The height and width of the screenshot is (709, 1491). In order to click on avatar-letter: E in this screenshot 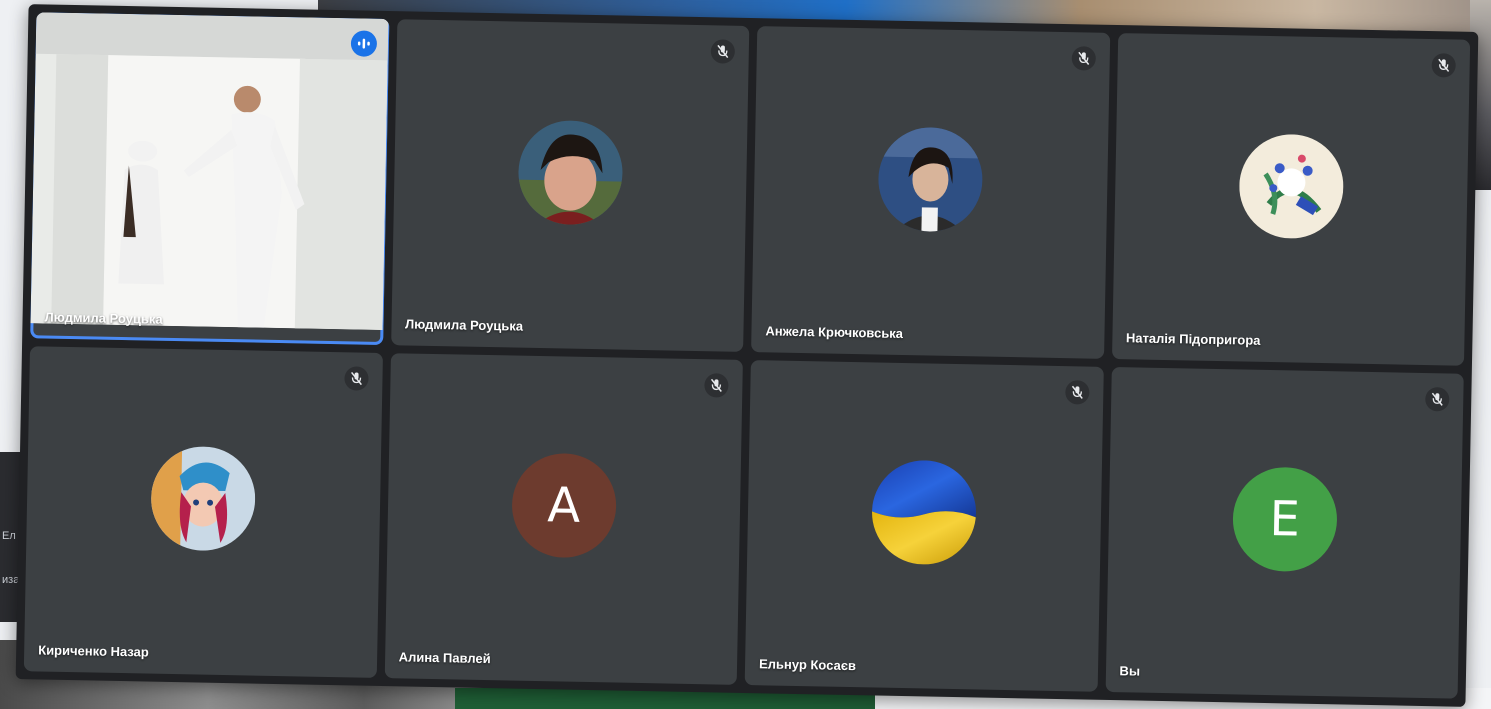, I will do `click(1284, 519)`.